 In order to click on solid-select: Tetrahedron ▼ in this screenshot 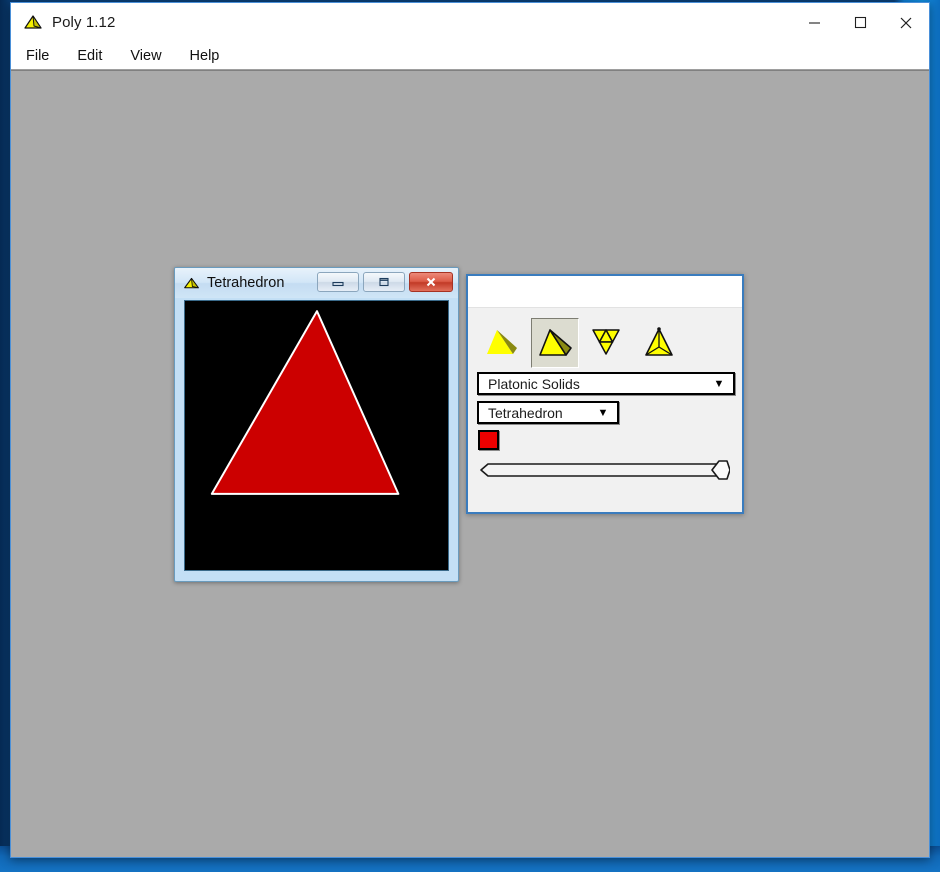, I will do `click(548, 412)`.